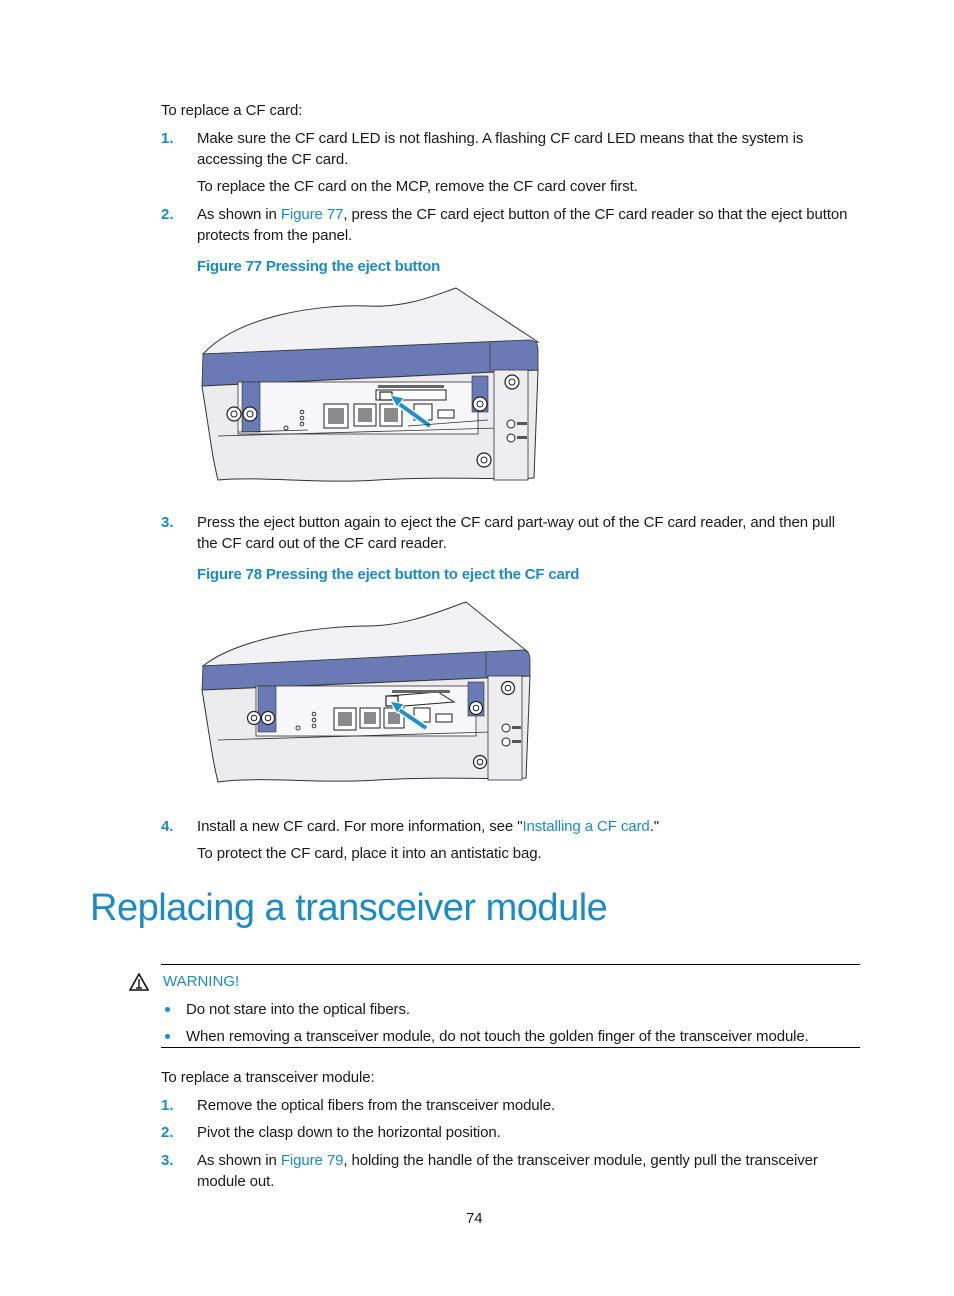 The width and height of the screenshot is (954, 1296). Describe the element at coordinates (319, 266) in the screenshot. I see `figure-77-caption: Figure 77 Pressing the eject button` at that location.